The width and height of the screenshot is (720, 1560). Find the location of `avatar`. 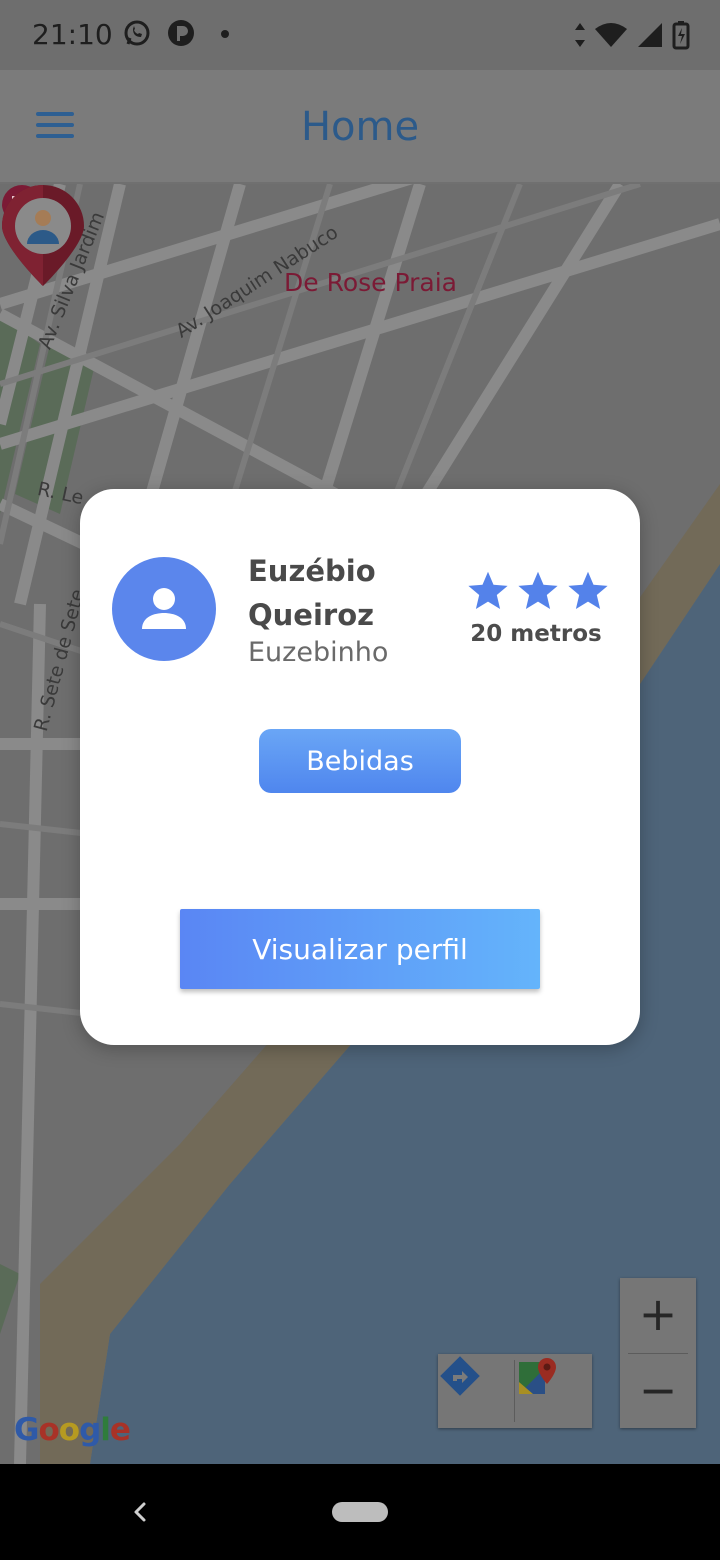

avatar is located at coordinates (164, 609).